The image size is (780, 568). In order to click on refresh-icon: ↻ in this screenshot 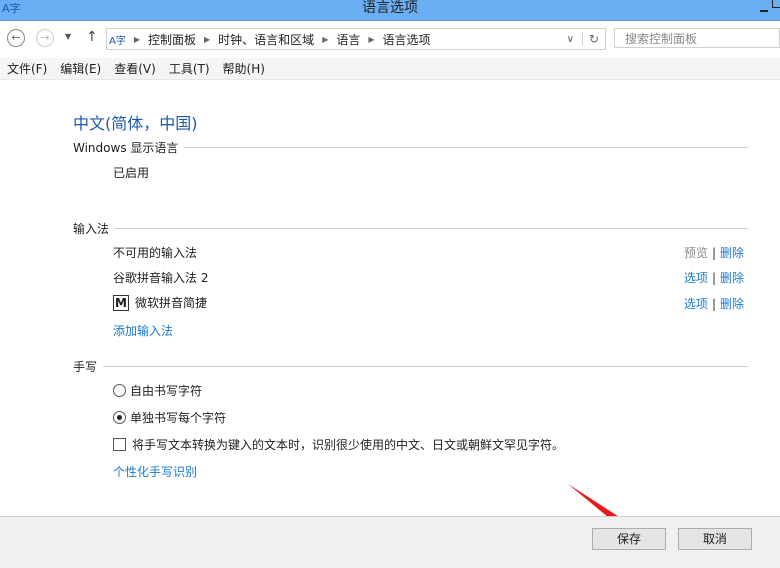, I will do `click(593, 39)`.